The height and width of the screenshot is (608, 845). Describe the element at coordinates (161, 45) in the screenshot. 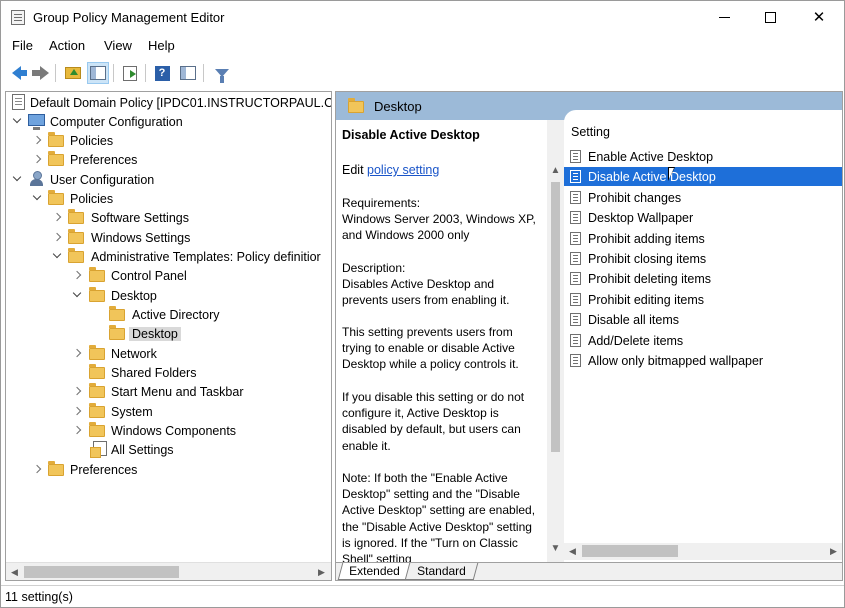

I see `menu-help: Help` at that location.